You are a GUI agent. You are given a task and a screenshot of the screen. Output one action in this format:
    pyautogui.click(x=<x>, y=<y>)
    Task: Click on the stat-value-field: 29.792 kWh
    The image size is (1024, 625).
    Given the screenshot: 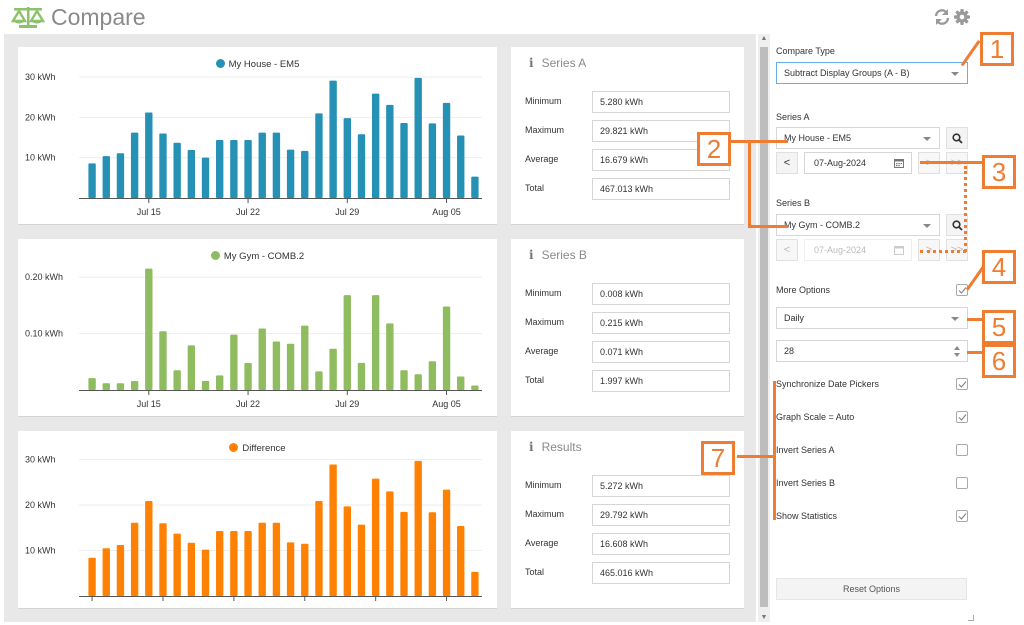 What is the action you would take?
    pyautogui.click(x=661, y=515)
    